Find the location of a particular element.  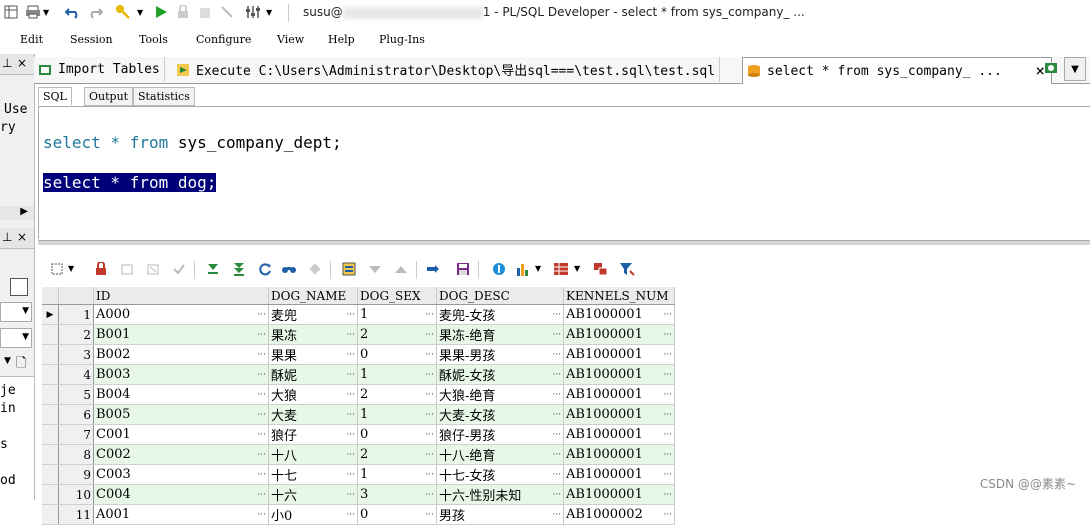

grid-cell: C004 ··· is located at coordinates (181, 494).